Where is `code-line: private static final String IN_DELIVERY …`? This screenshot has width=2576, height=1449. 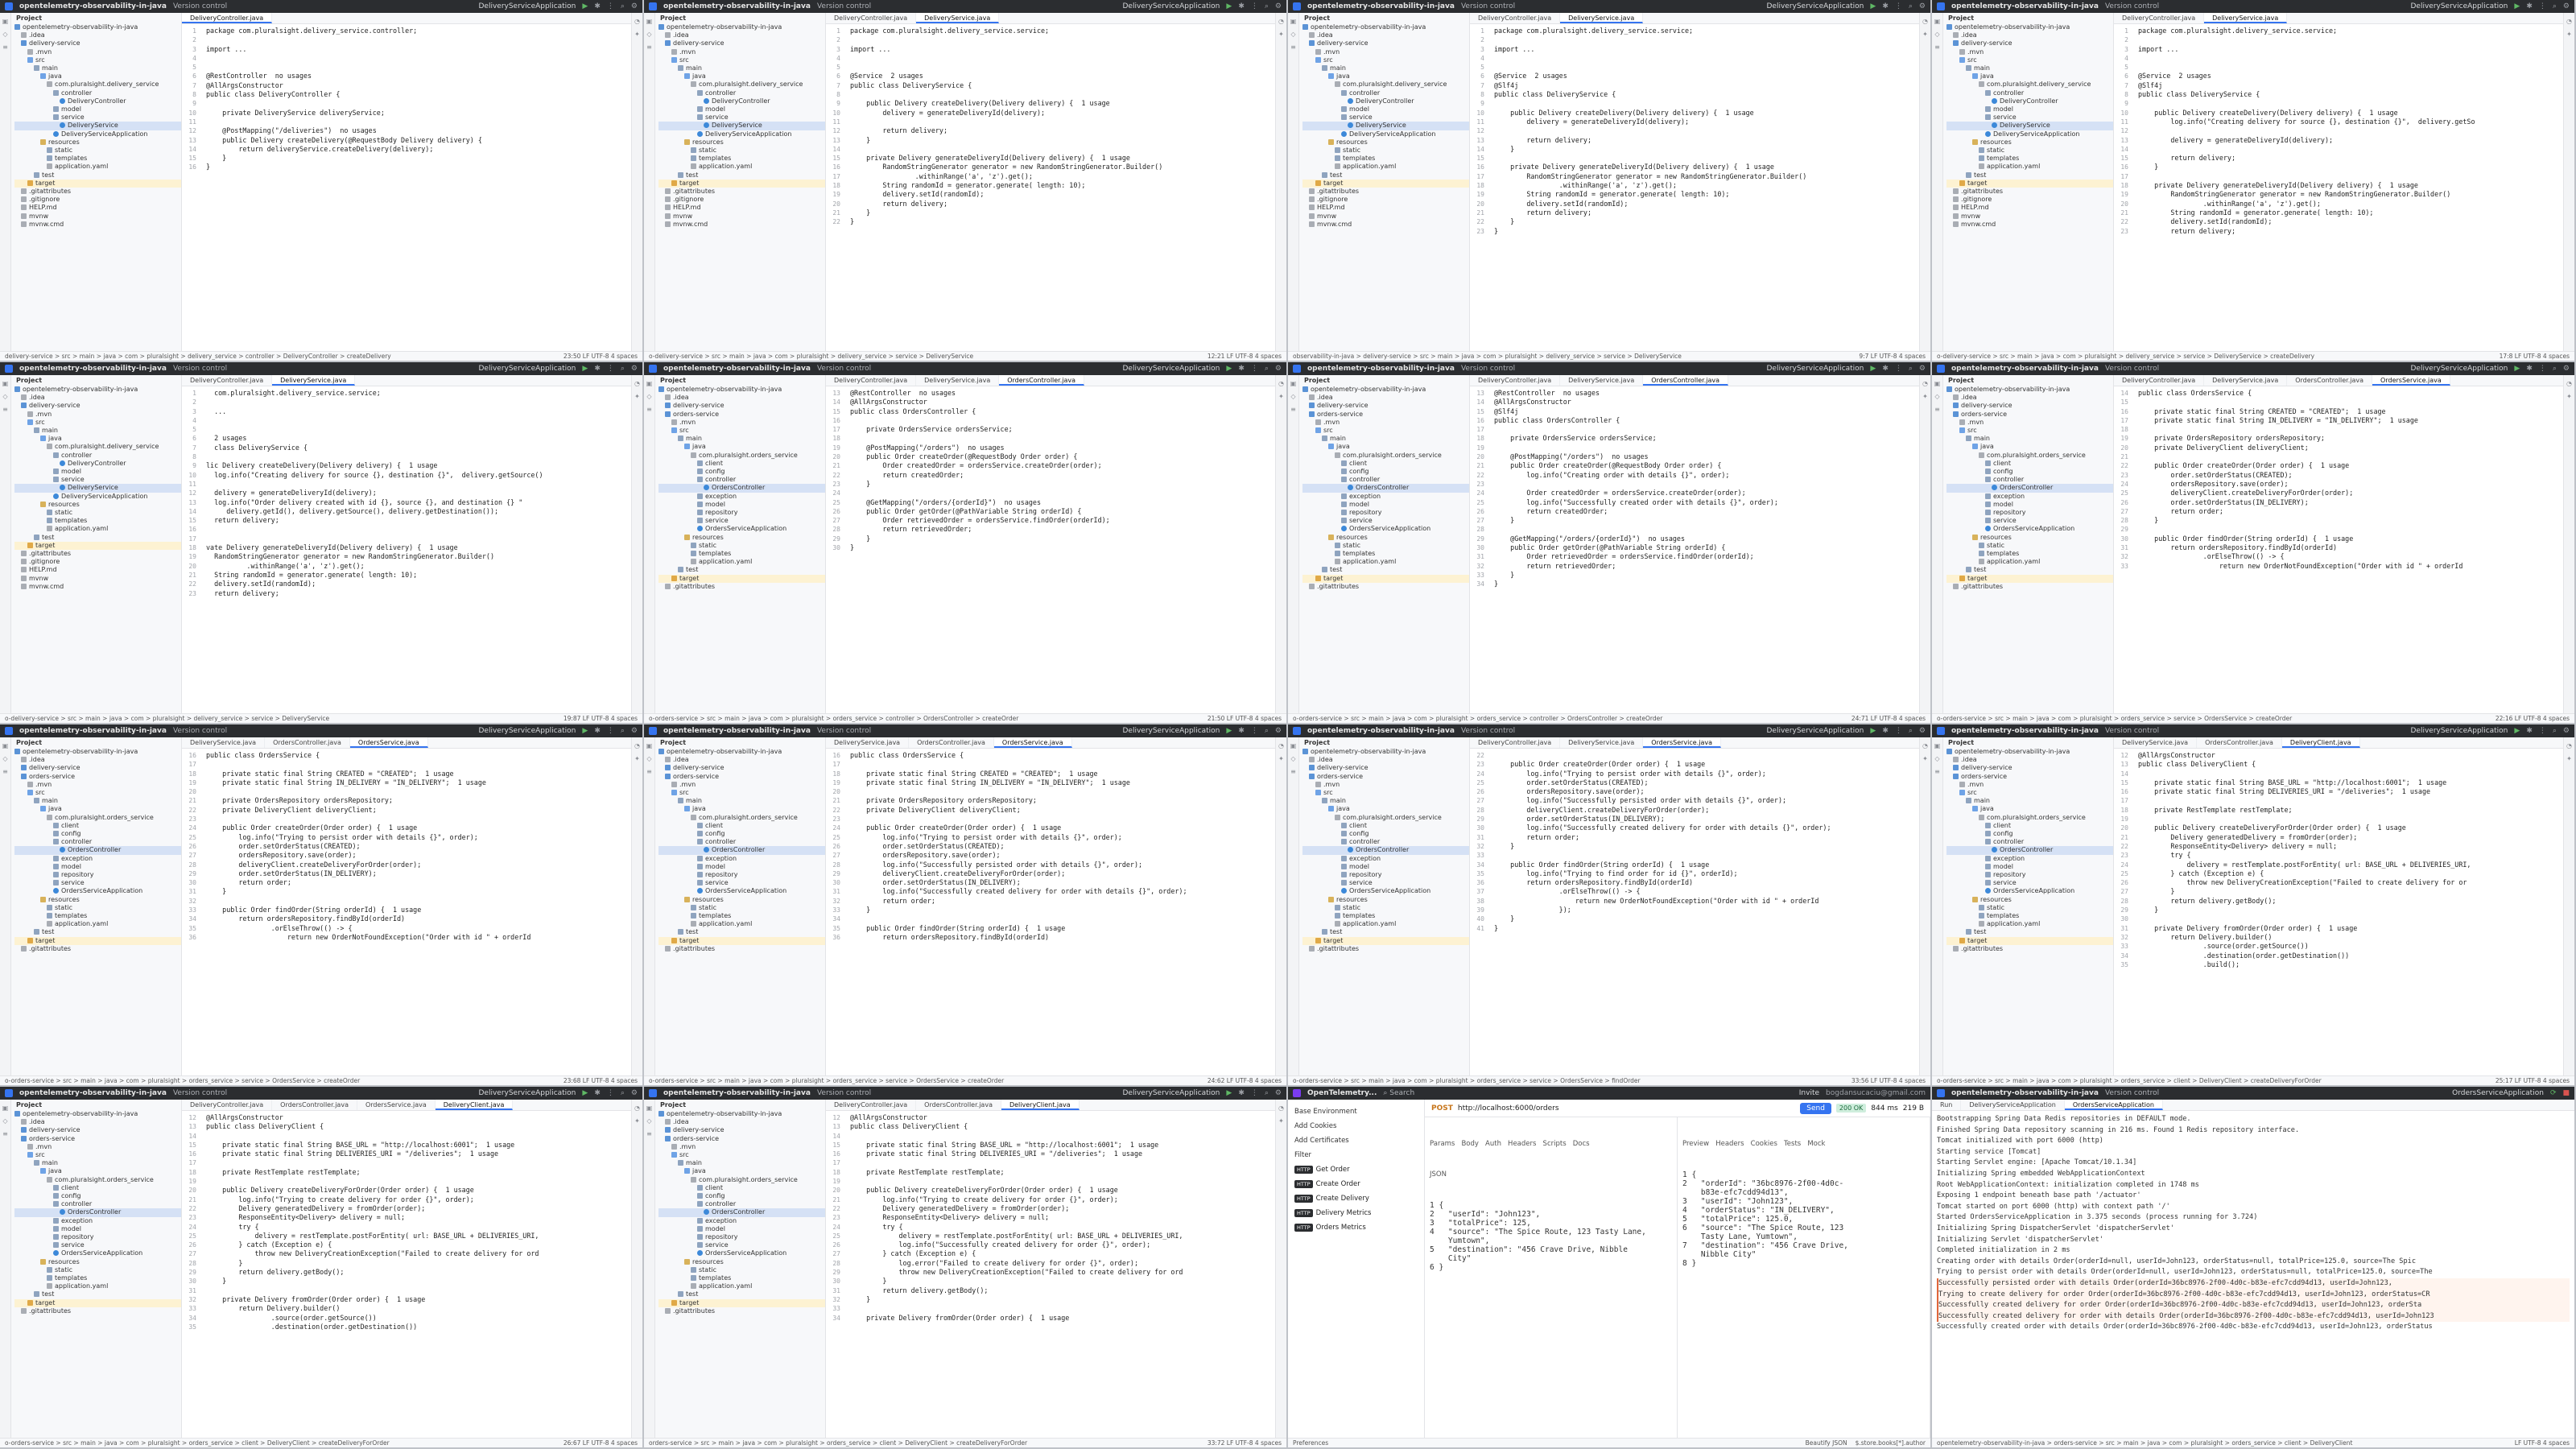 code-line: private static final String IN_DELIVERY … is located at coordinates (1062, 782).